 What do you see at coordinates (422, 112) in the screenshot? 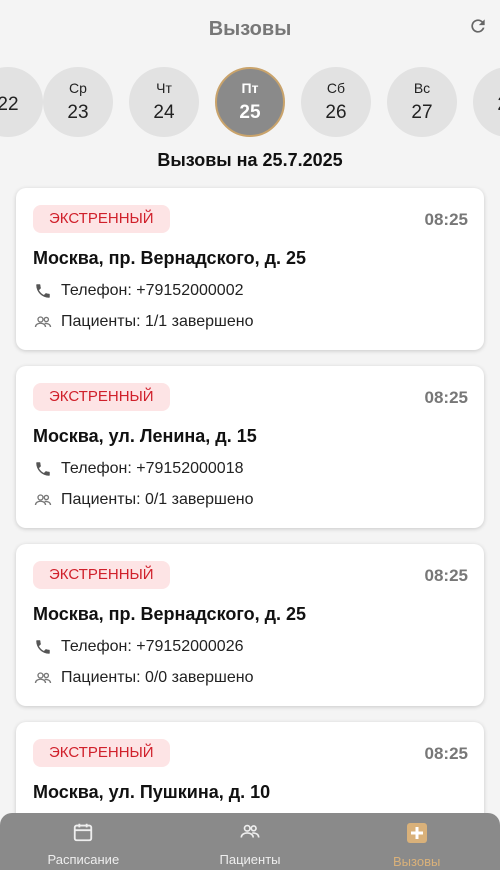
I see `day-number: 27` at bounding box center [422, 112].